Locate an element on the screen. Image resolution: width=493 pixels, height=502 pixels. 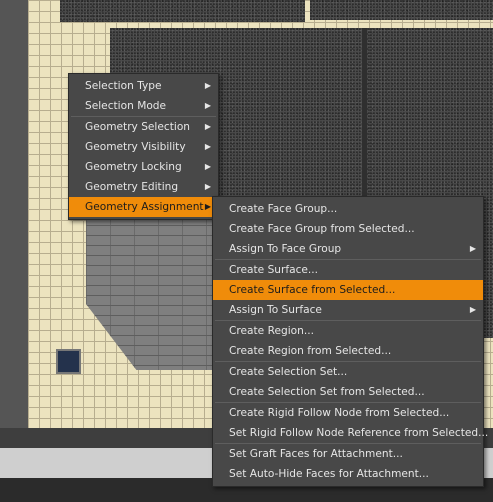
menu-item-label: Selection Type is located at coordinates (123, 86).